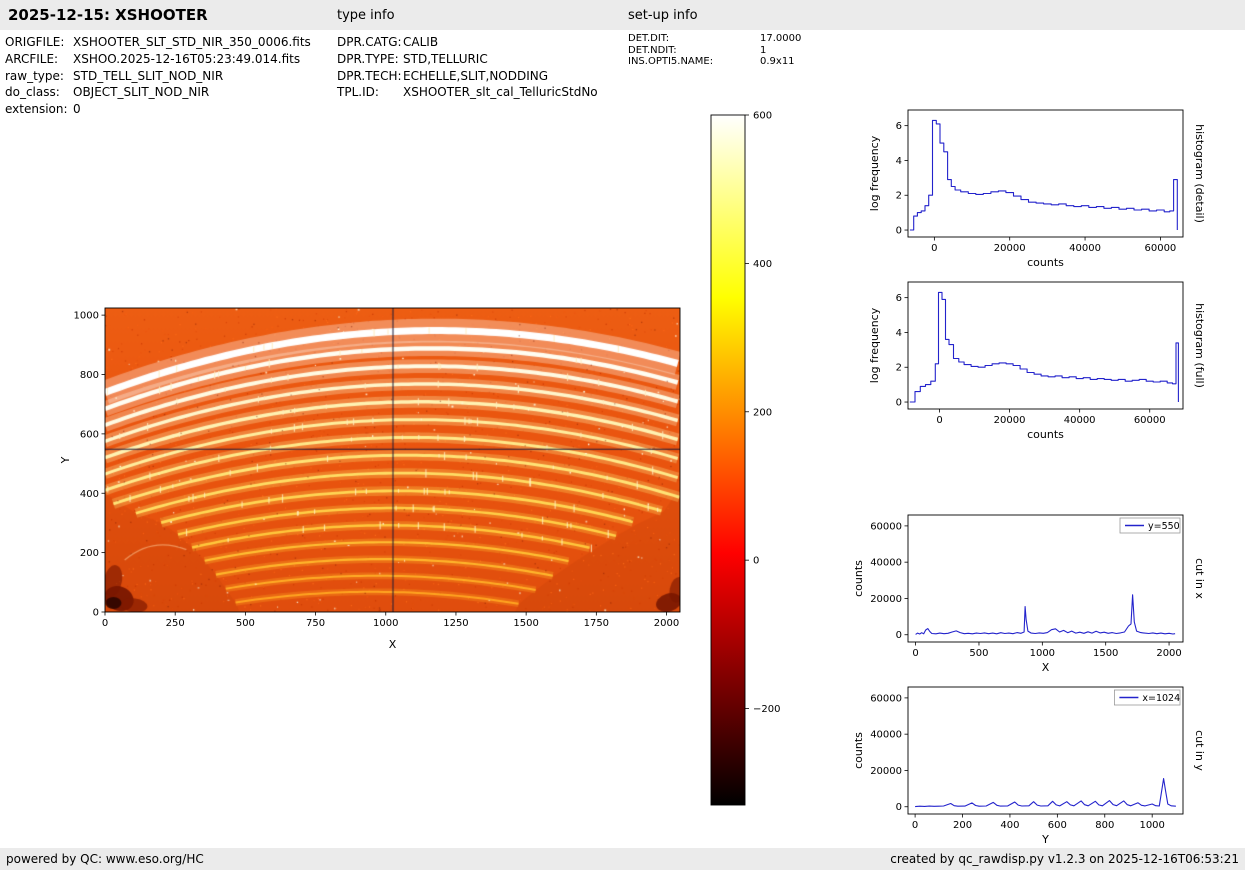  I want to click on svg-text: histogram (detail), so click(1199, 173).